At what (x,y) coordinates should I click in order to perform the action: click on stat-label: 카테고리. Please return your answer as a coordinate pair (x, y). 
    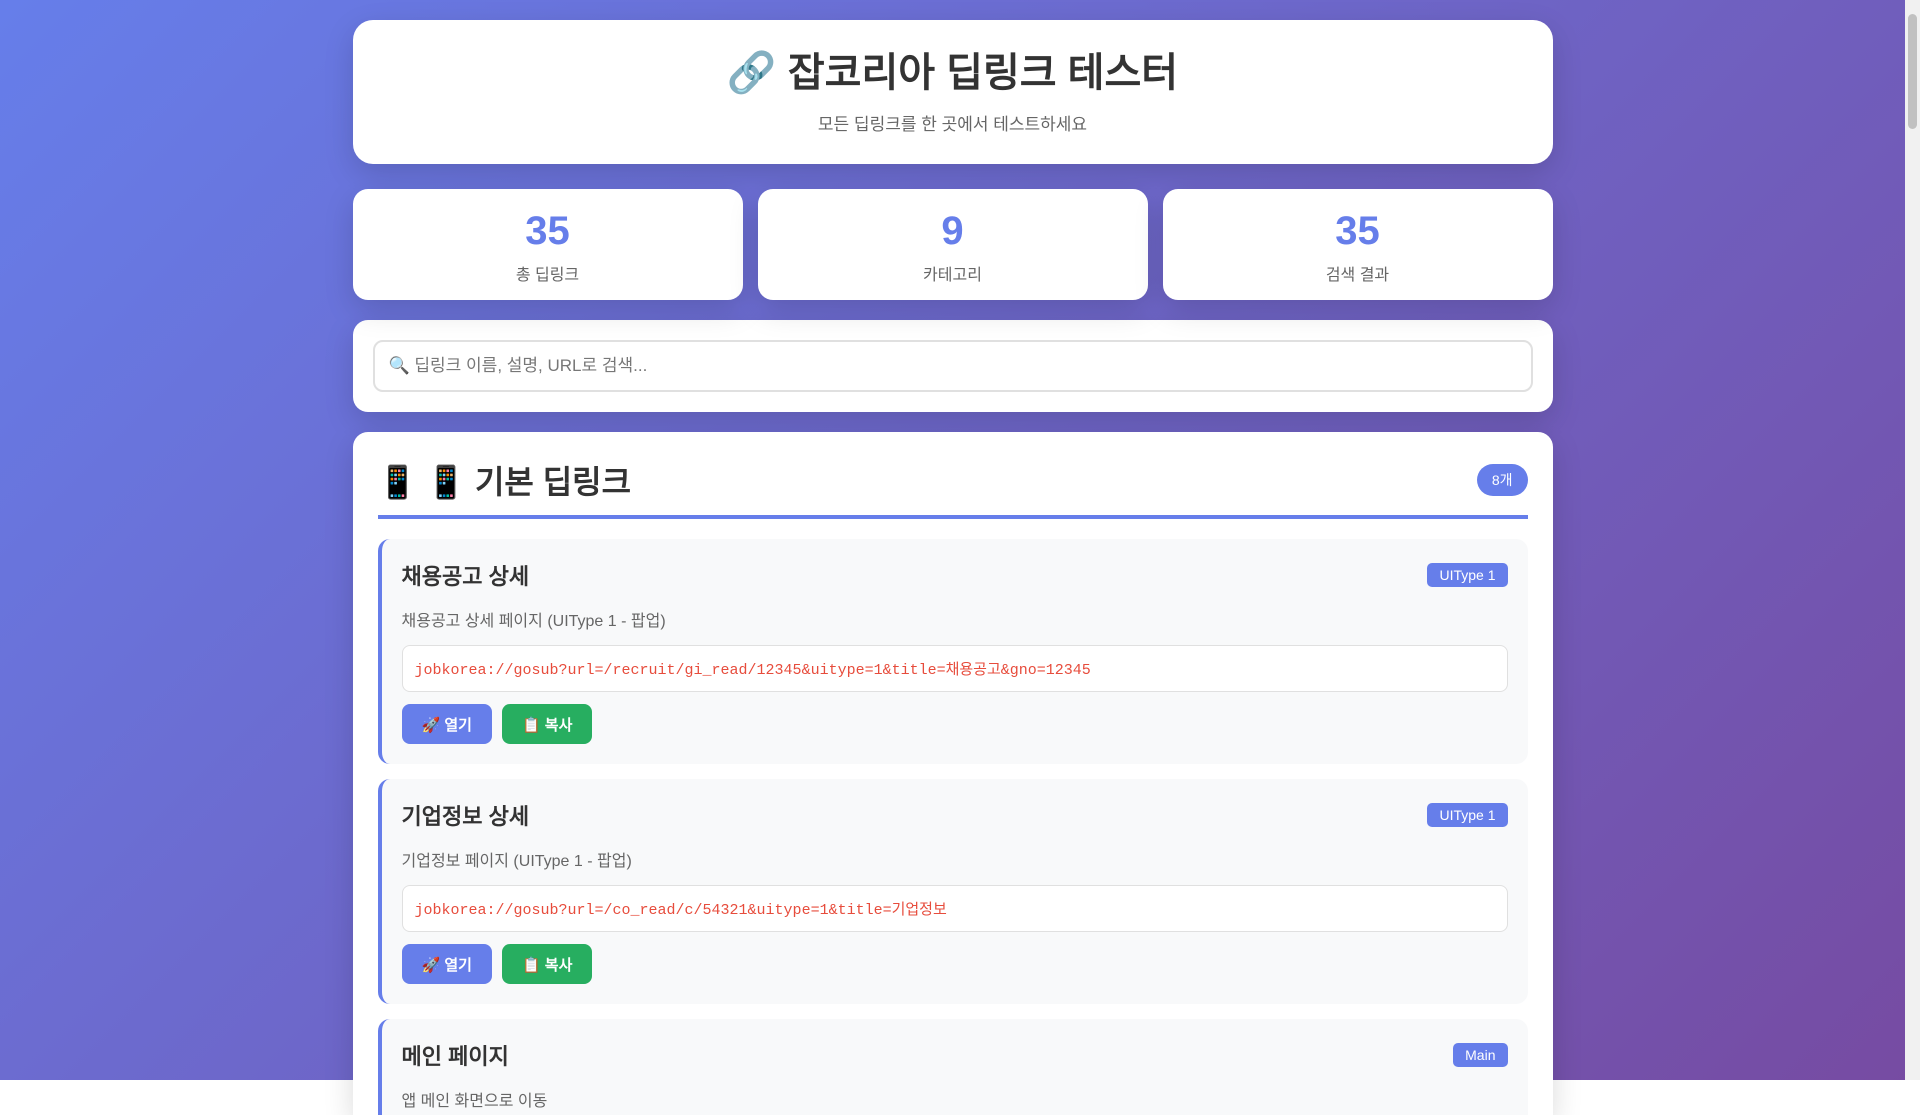
    Looking at the image, I should click on (952, 275).